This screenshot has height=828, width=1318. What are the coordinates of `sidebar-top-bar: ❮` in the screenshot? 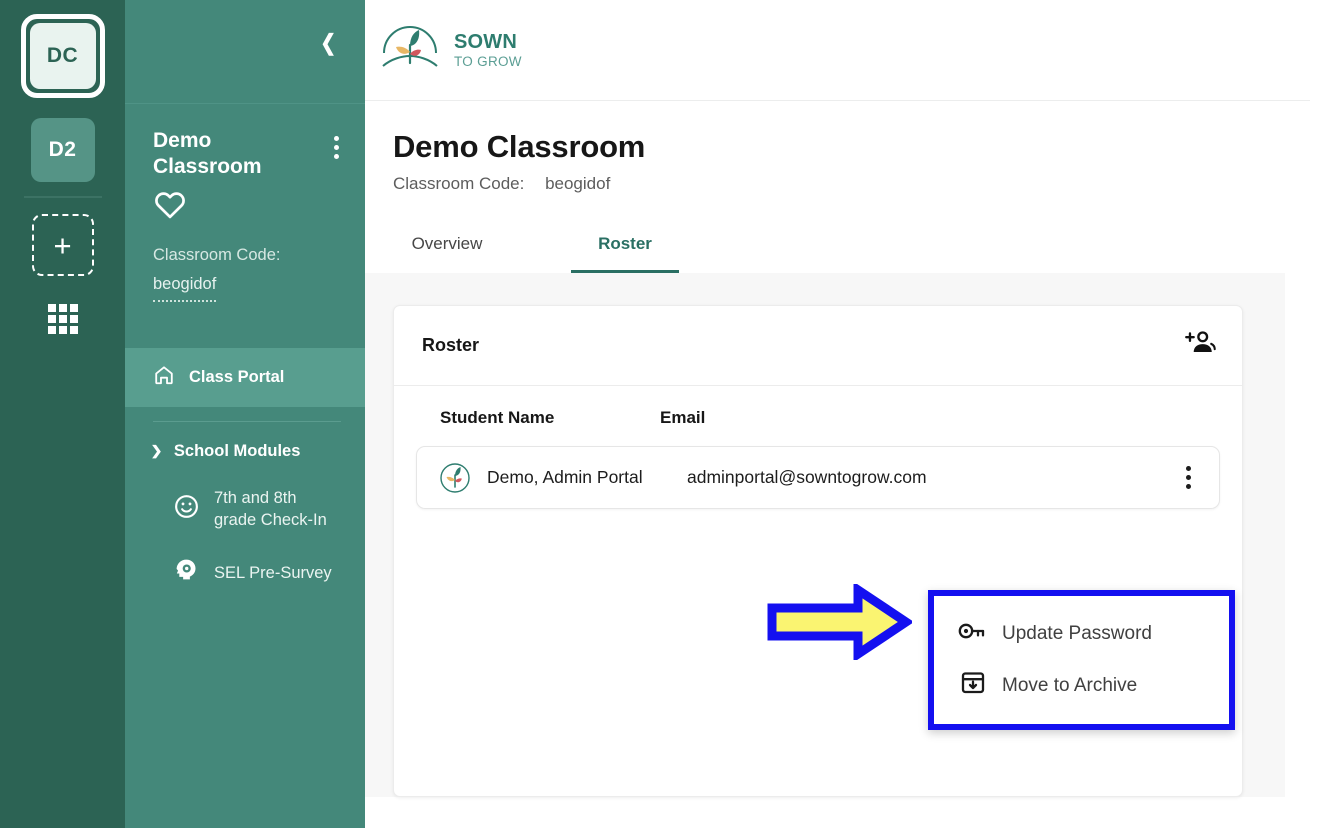 It's located at (245, 52).